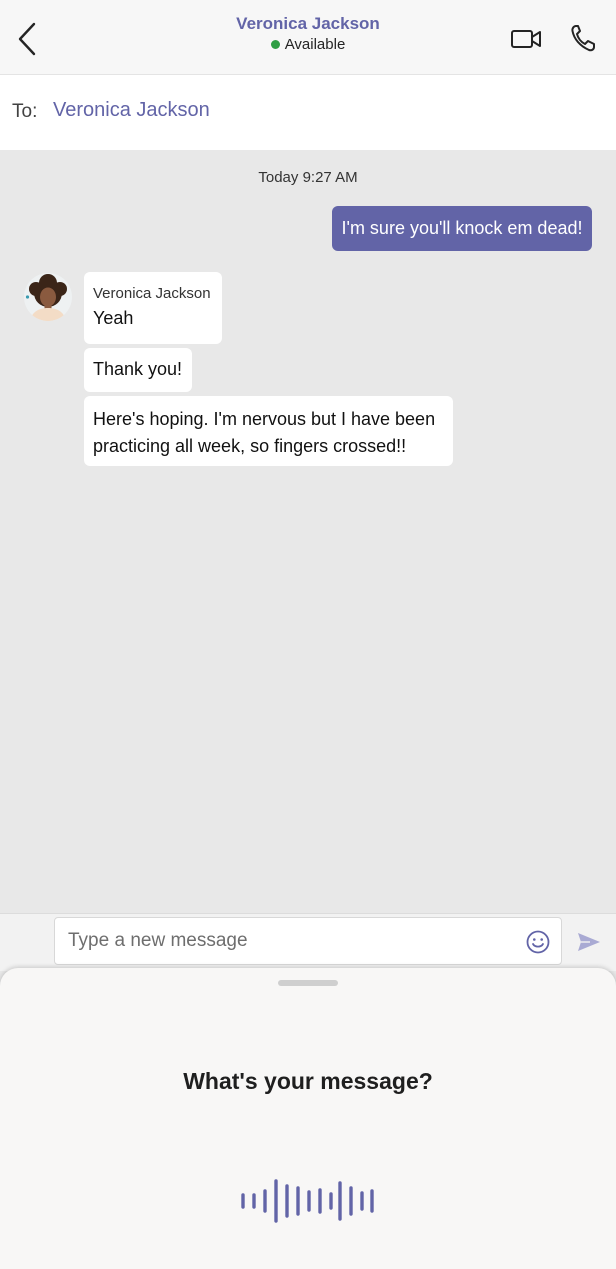 This screenshot has height=1269, width=616. Describe the element at coordinates (462, 228) in the screenshot. I see `sent-message-bubble: I'm sure you'll knock em dead!` at that location.